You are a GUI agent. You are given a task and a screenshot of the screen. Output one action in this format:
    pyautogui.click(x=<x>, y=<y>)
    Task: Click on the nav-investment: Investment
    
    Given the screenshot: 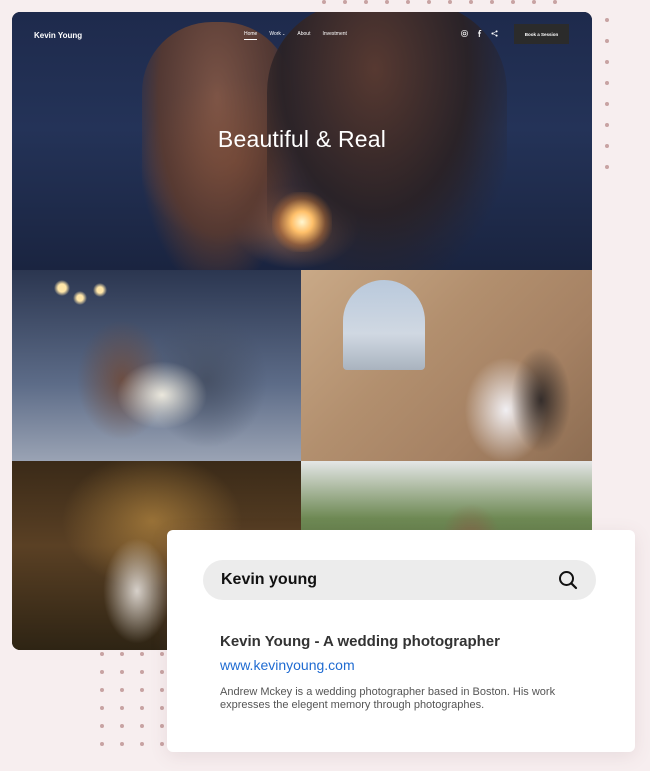 What is the action you would take?
    pyautogui.click(x=334, y=35)
    